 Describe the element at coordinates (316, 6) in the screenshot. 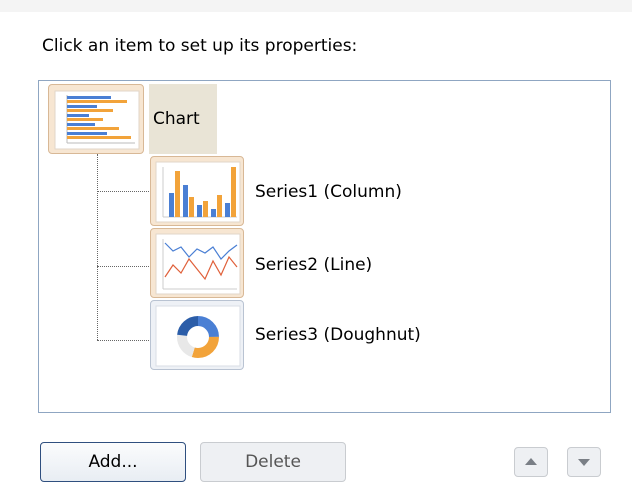

I see `window-top-band` at that location.